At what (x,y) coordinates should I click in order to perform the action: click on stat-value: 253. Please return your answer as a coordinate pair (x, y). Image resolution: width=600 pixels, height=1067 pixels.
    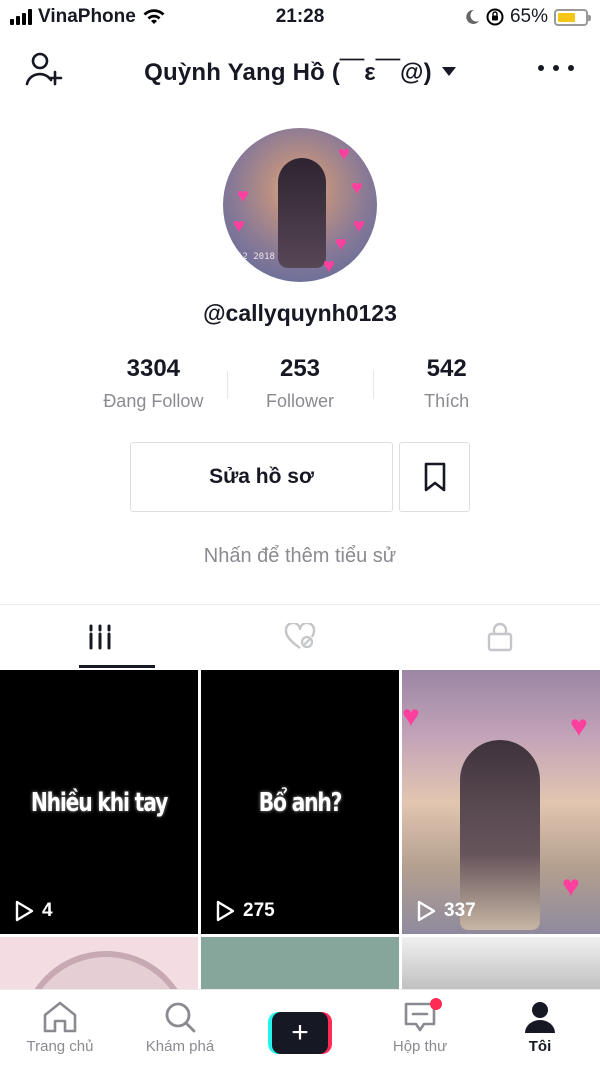
    Looking at the image, I should click on (300, 368).